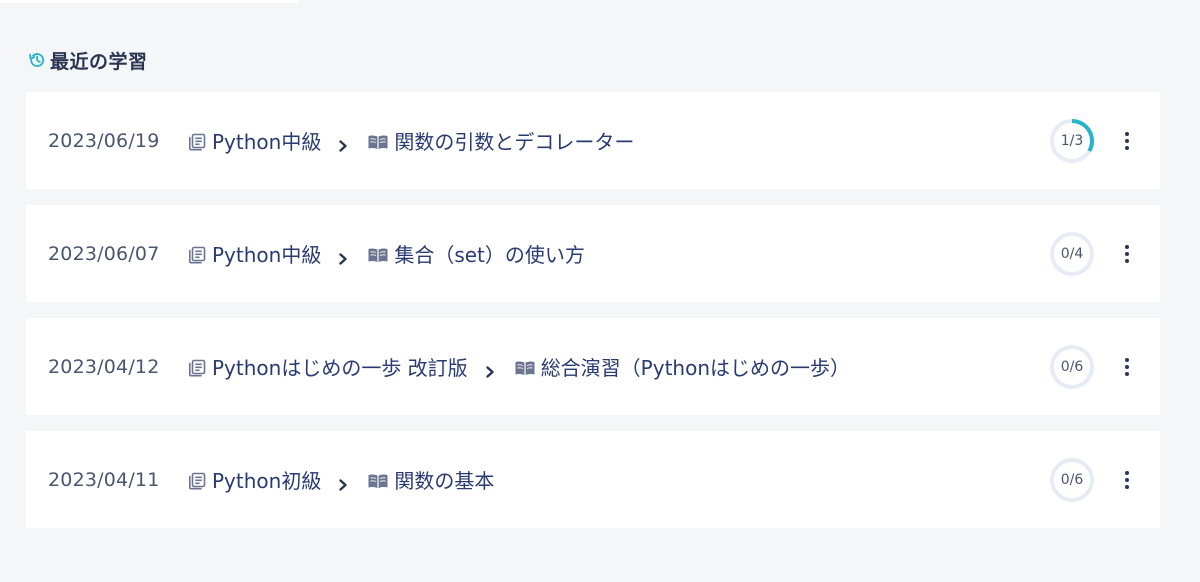 This screenshot has height=582, width=1200. I want to click on lesson-link: 総合演習（Pythonはじめの一歩）, so click(695, 366).